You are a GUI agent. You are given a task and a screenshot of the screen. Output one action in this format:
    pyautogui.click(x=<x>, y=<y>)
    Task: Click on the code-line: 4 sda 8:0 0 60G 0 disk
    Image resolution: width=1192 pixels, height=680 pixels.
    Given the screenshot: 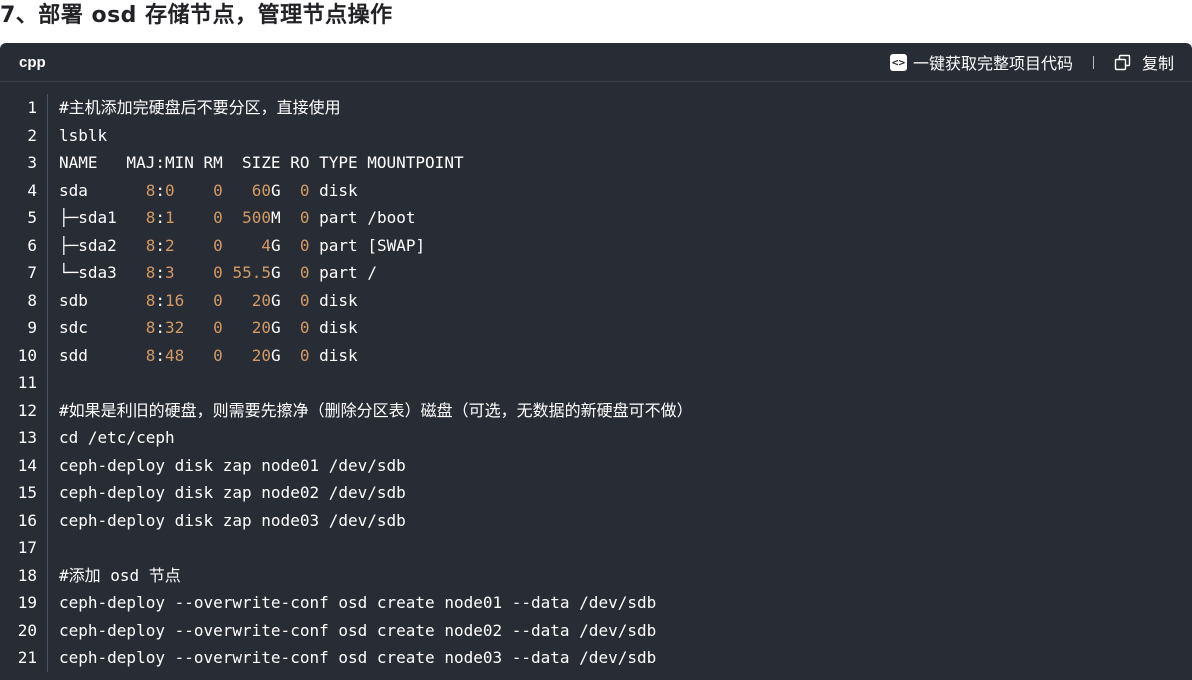 What is the action you would take?
    pyautogui.click(x=596, y=190)
    